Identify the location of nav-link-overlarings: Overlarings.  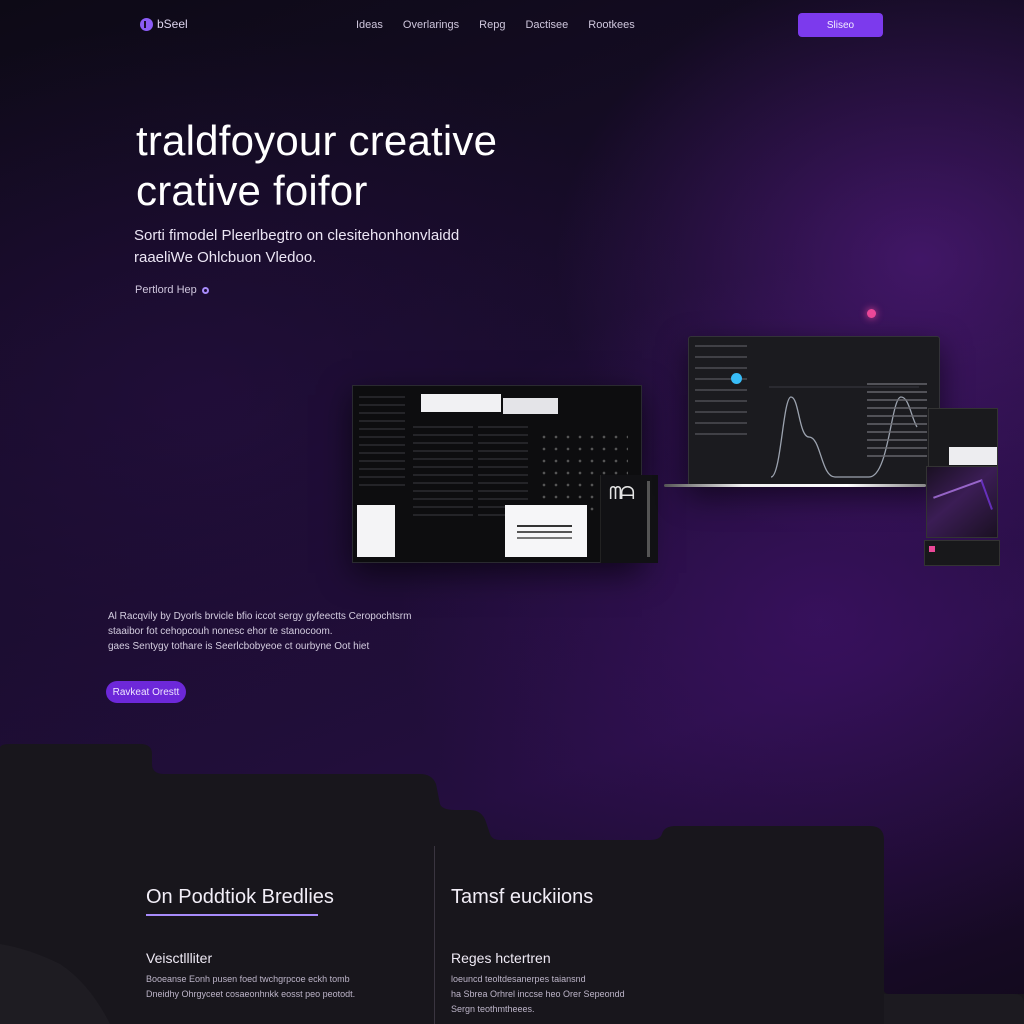
(431, 25).